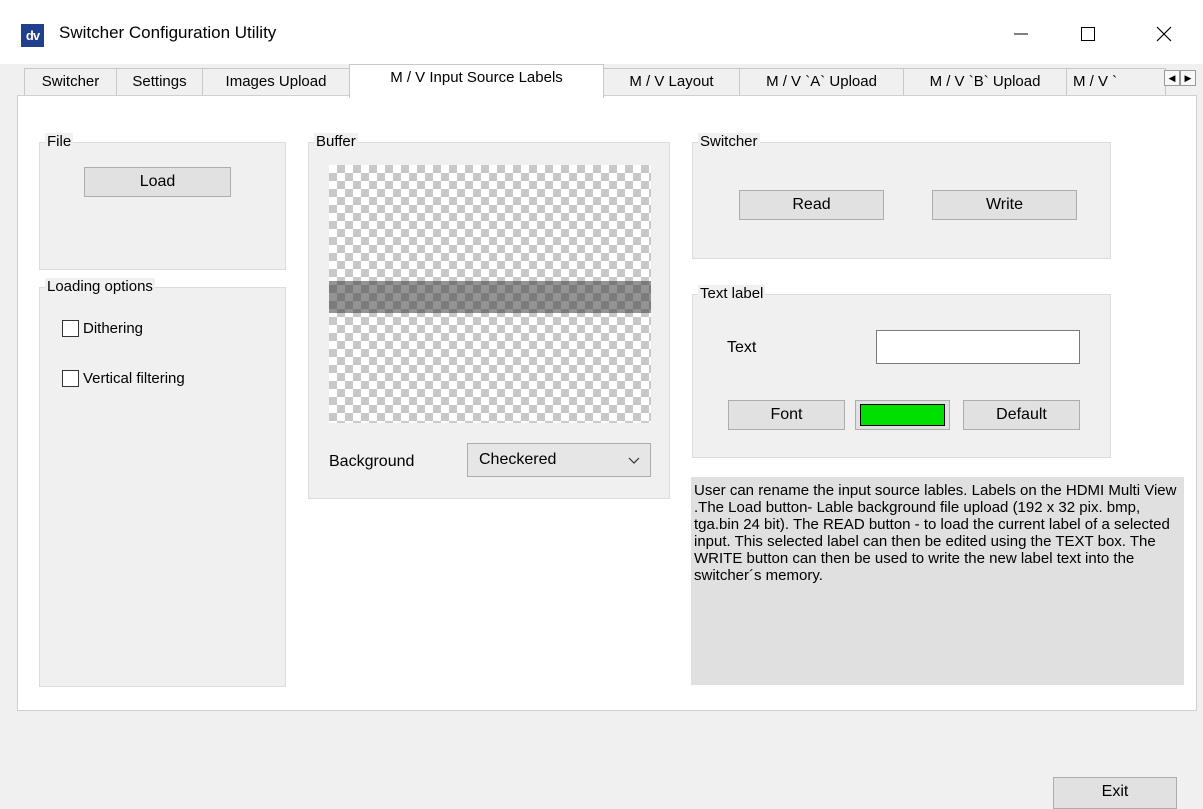  What do you see at coordinates (559, 460) in the screenshot?
I see `background-select: Checkered` at bounding box center [559, 460].